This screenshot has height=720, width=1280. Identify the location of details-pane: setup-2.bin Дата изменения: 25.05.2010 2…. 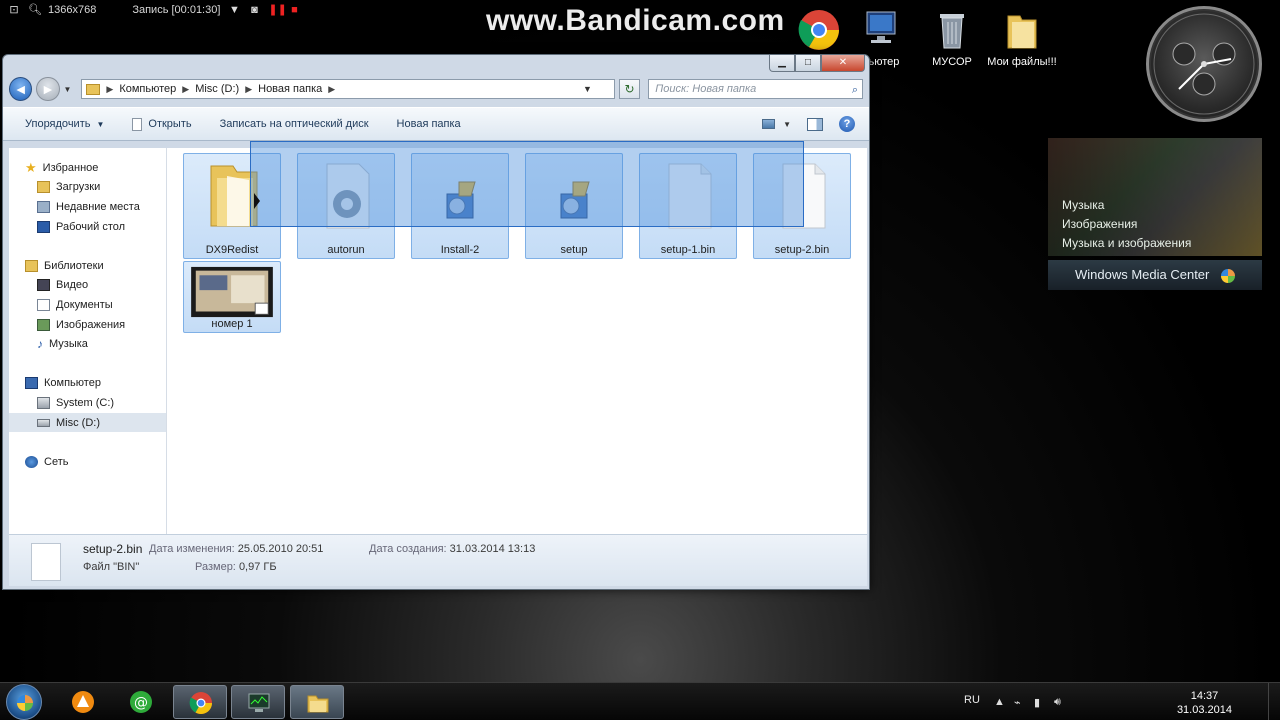
(438, 560).